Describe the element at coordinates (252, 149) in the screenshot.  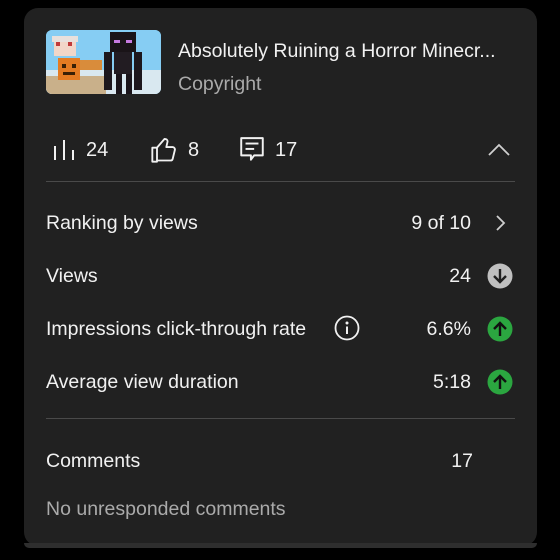
I see `comment-icon` at that location.